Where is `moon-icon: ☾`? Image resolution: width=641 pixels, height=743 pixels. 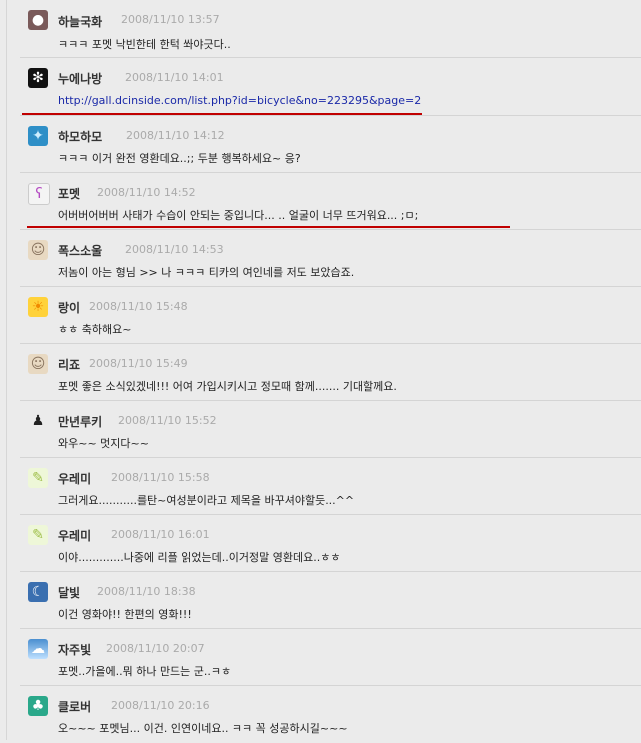 moon-icon: ☾ is located at coordinates (38, 592).